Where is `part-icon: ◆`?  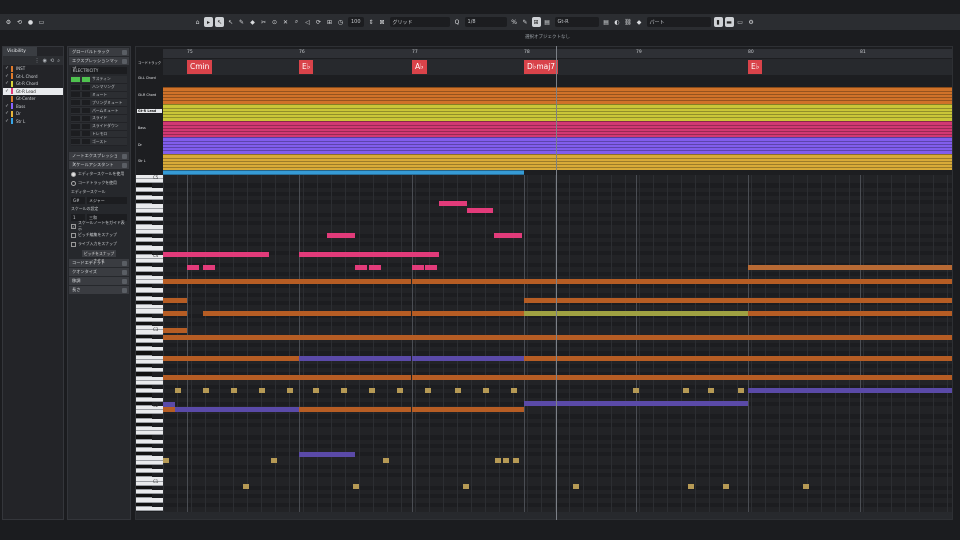 part-icon: ◆ is located at coordinates (639, 22).